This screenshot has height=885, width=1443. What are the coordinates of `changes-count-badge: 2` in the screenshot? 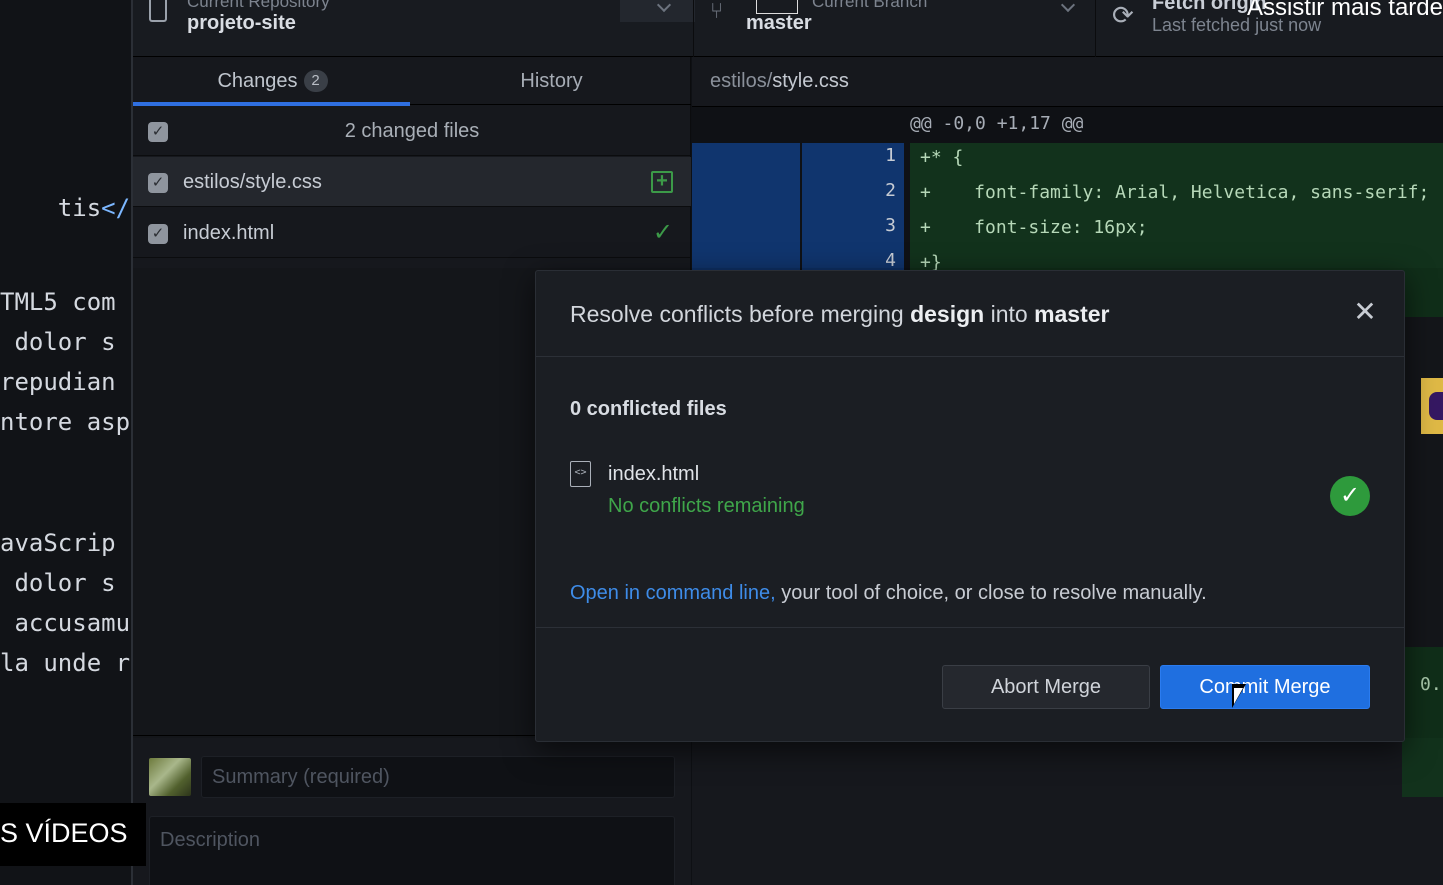 It's located at (315, 81).